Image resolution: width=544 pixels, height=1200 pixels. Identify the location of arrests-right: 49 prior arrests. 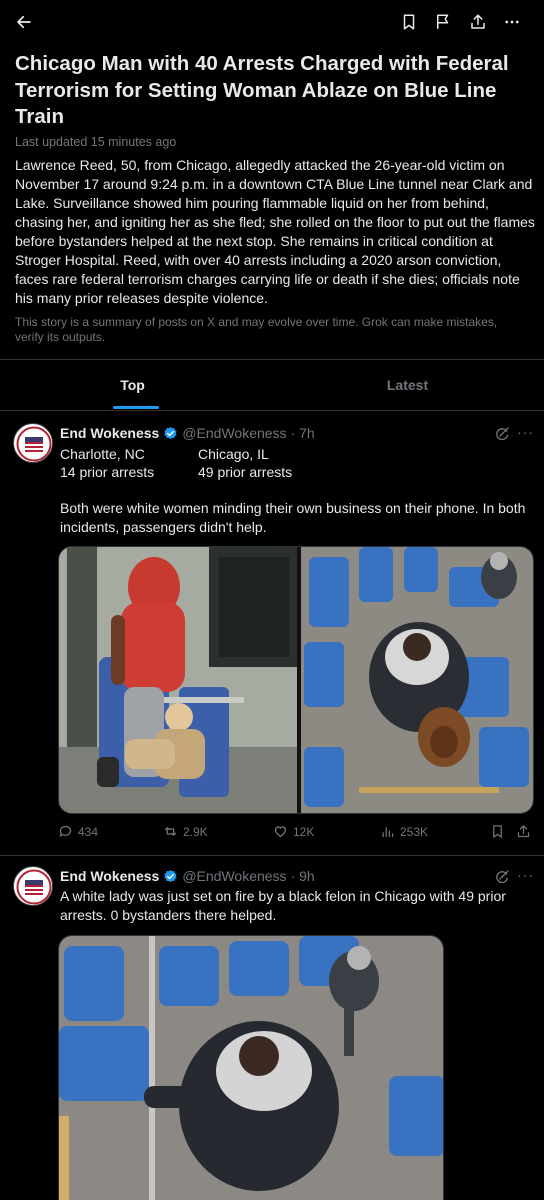
(245, 472).